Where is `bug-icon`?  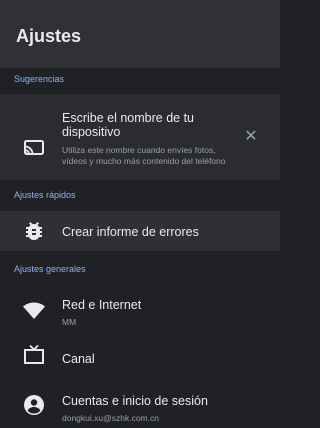
bug-icon is located at coordinates (34, 231).